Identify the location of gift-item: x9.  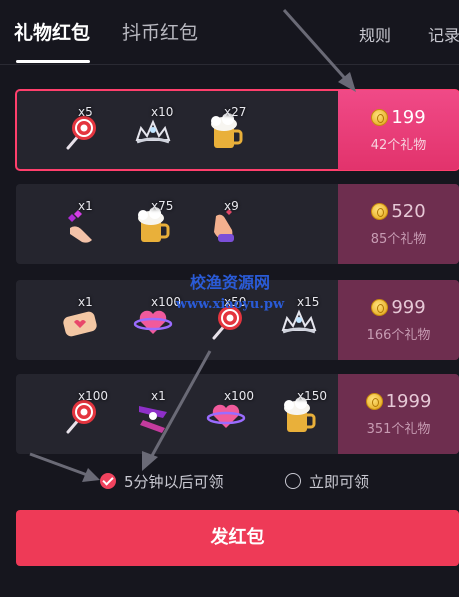
(227, 224).